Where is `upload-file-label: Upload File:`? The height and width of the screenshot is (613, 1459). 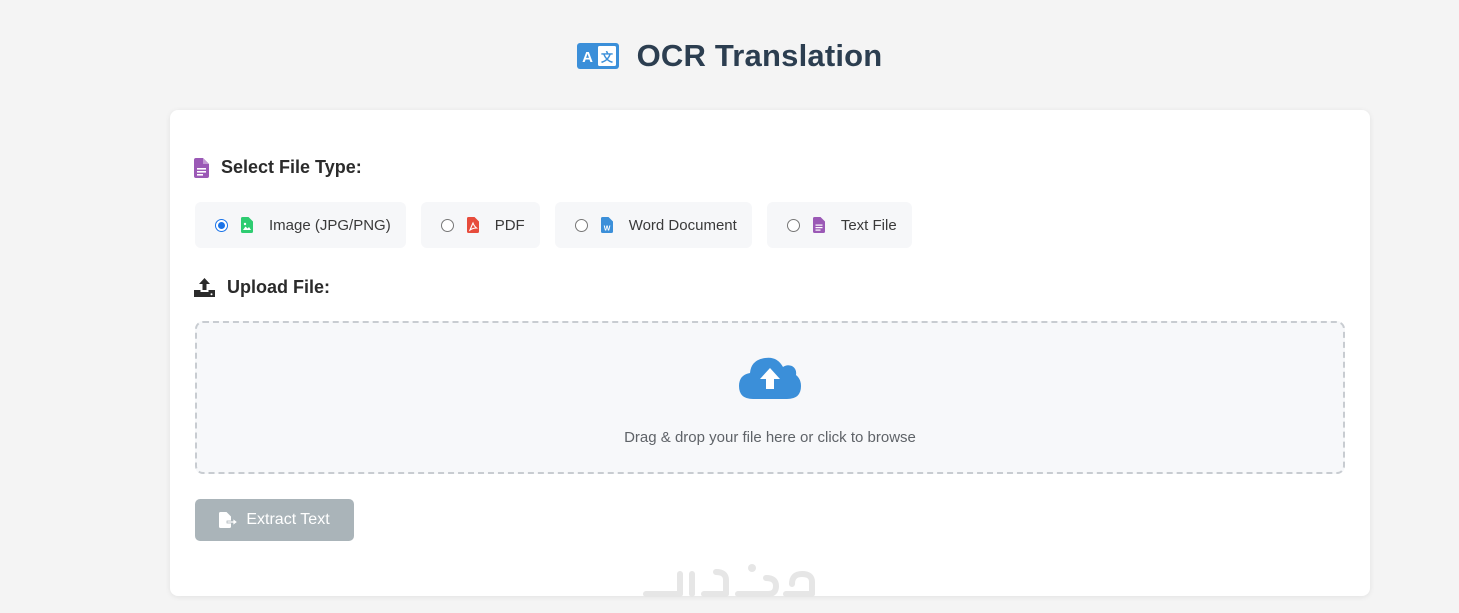 upload-file-label: Upload File: is located at coordinates (262, 287).